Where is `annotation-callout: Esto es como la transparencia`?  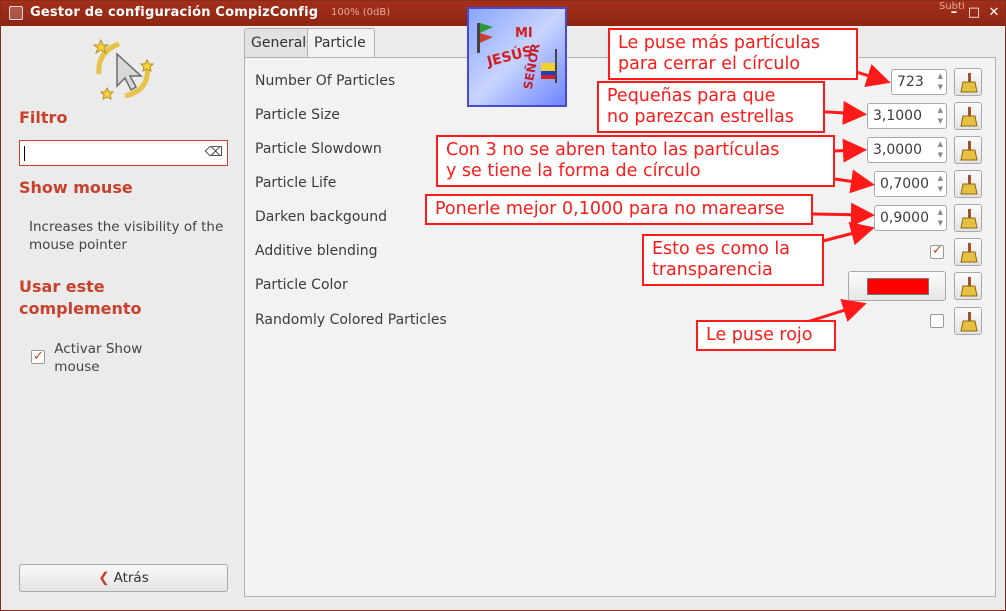 annotation-callout: Esto es como la transparencia is located at coordinates (733, 260).